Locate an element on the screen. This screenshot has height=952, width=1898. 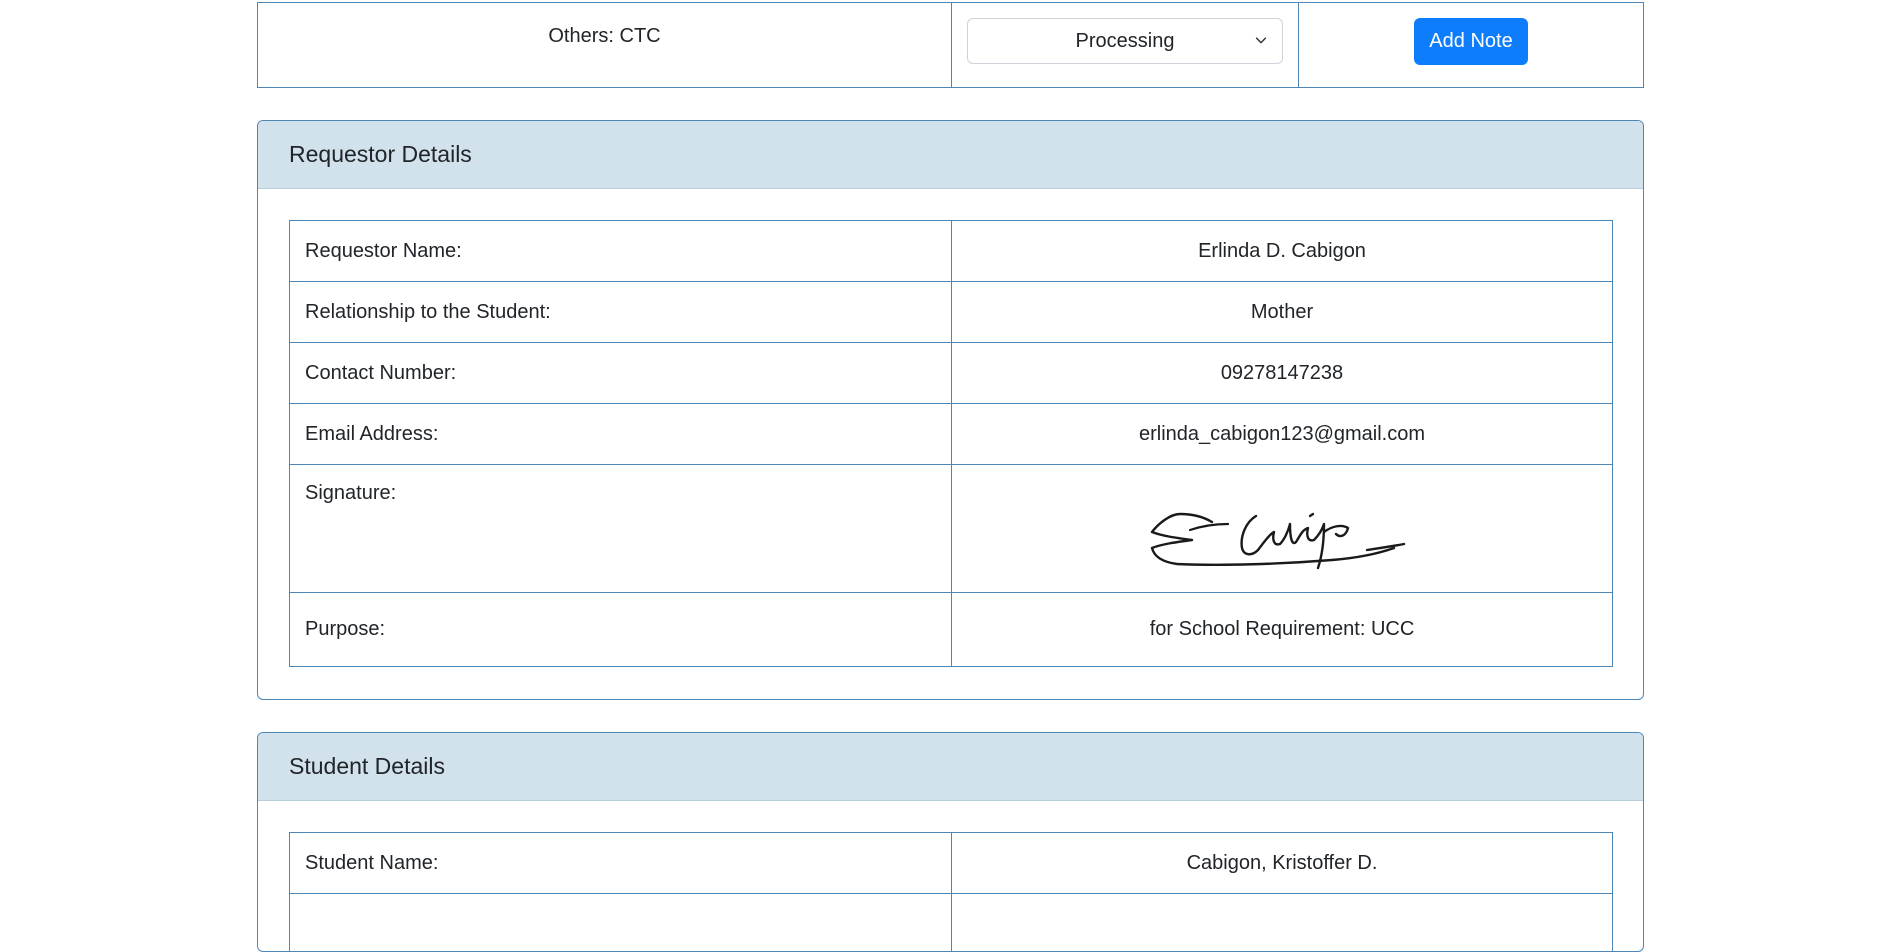
contact-number-value: 09278147238 is located at coordinates (1282, 373).